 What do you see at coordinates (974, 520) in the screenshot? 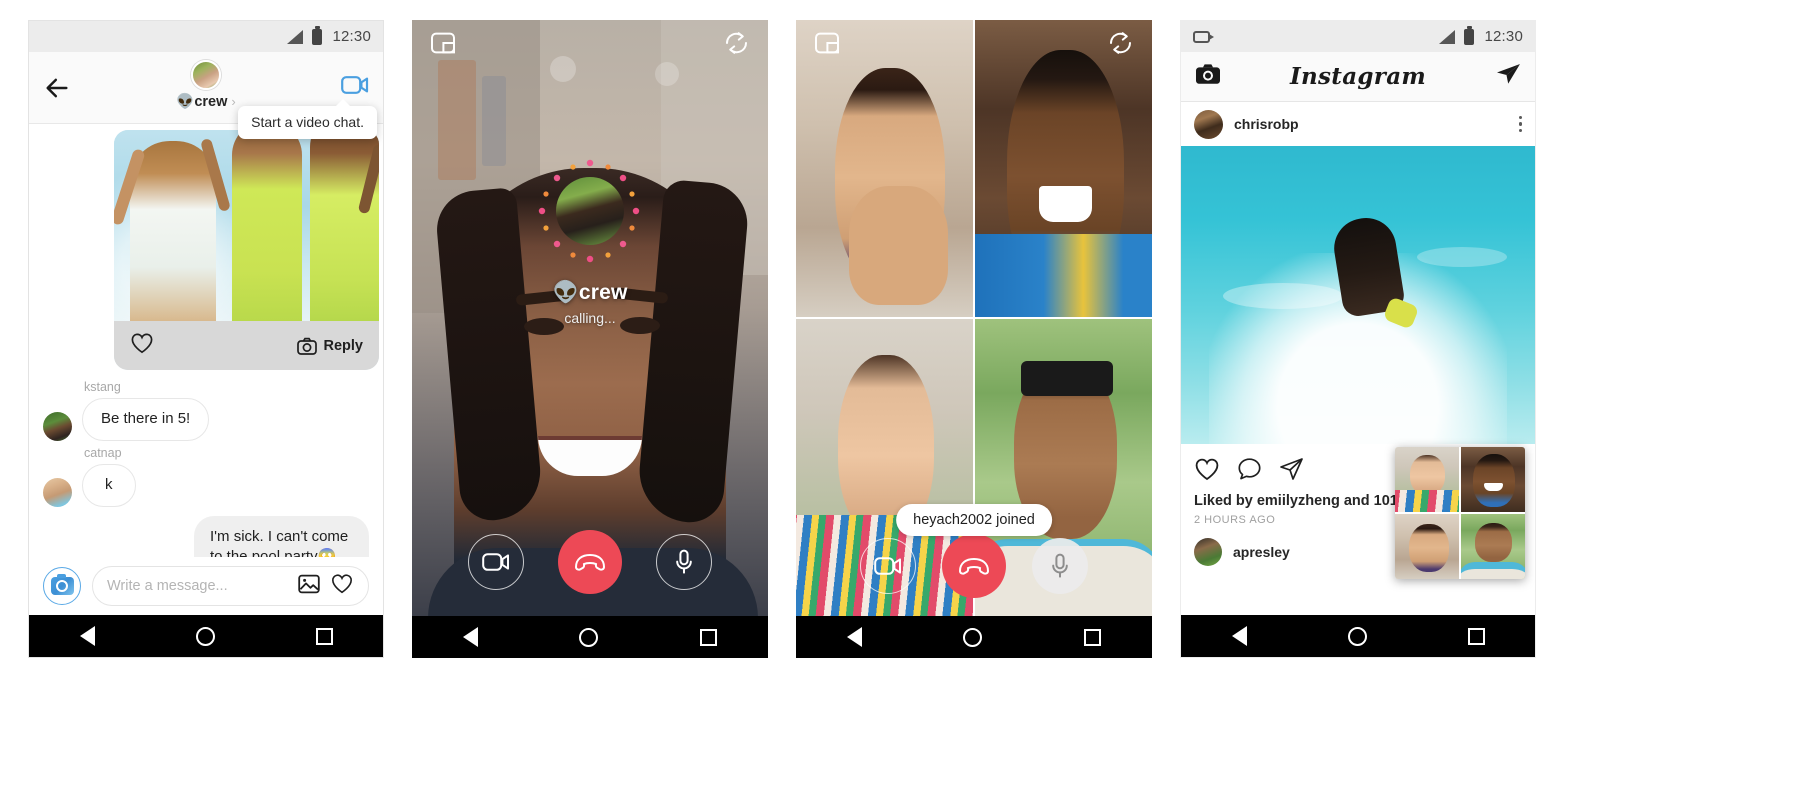
I see `participant-joined-toast: heyach2002 joined` at bounding box center [974, 520].